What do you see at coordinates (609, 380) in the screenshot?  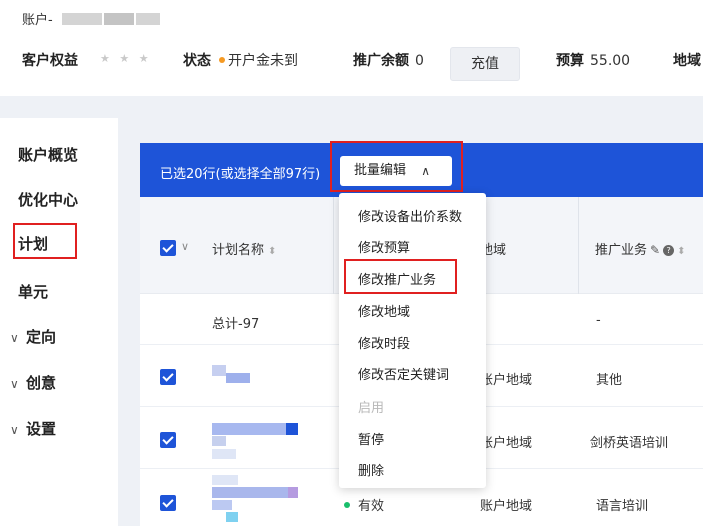 I see `row-promo-business: 其他` at bounding box center [609, 380].